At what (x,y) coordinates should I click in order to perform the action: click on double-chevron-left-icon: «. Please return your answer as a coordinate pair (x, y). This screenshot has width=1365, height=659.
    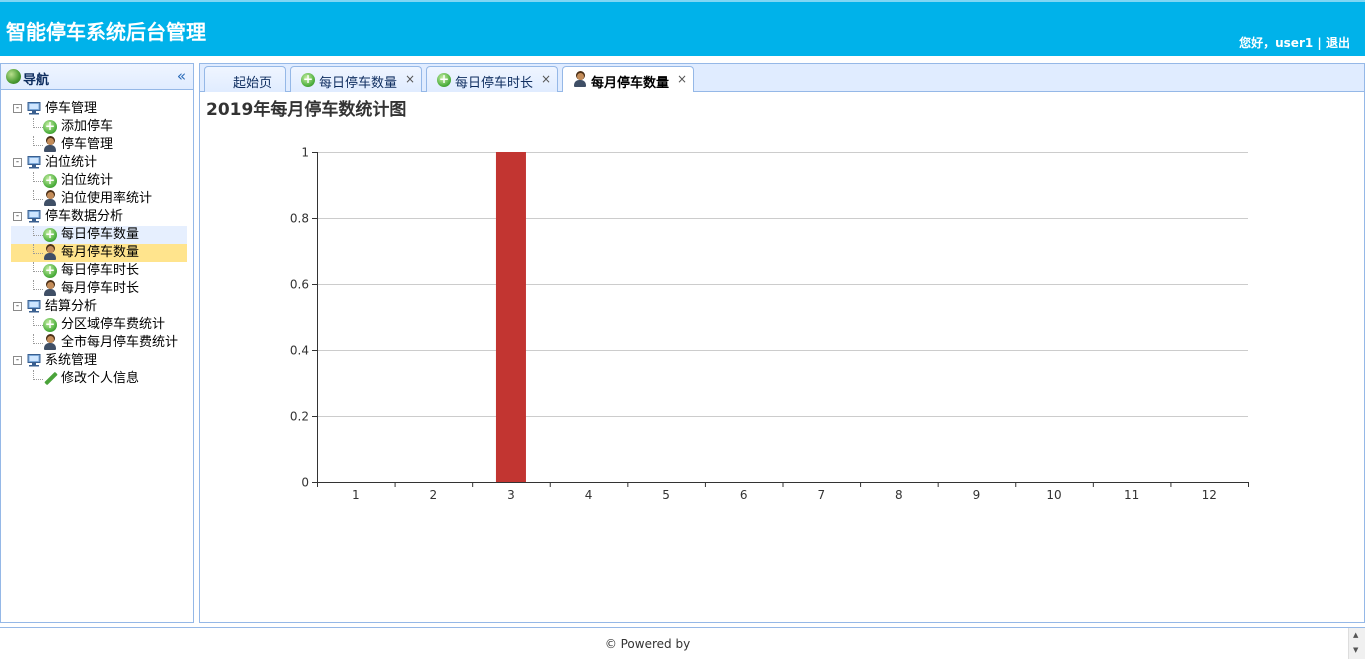
    Looking at the image, I should click on (181, 76).